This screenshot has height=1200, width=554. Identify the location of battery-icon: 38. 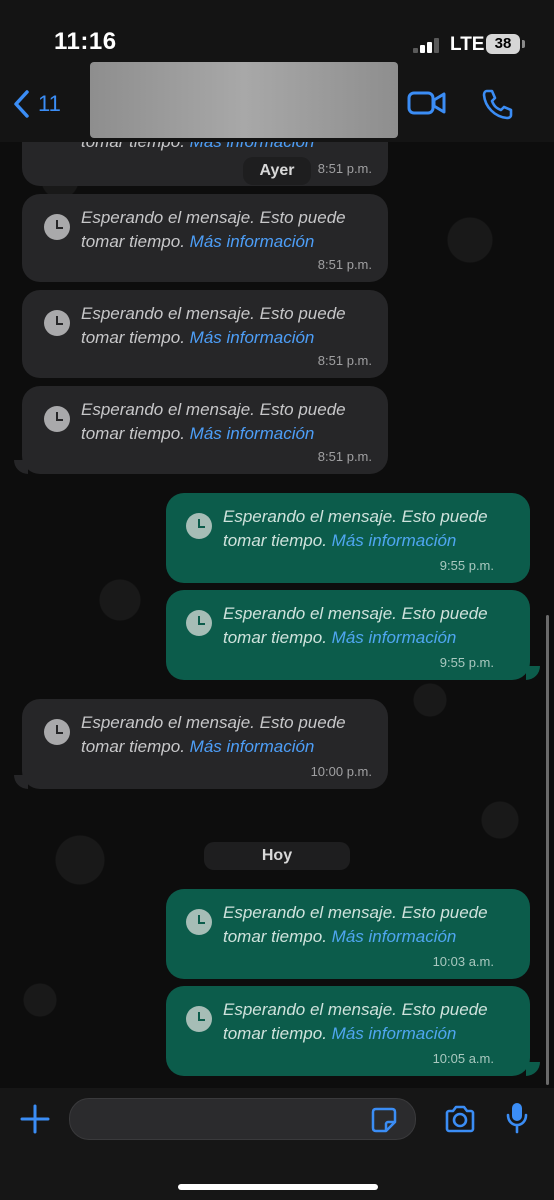
(503, 44).